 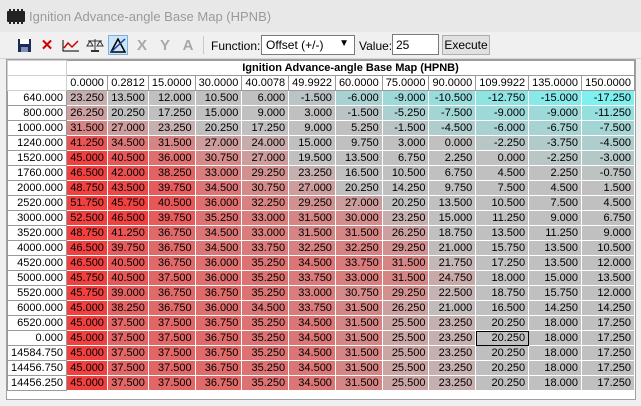 What do you see at coordinates (165, 45) in the screenshot?
I see `y-axis-icon: Y` at bounding box center [165, 45].